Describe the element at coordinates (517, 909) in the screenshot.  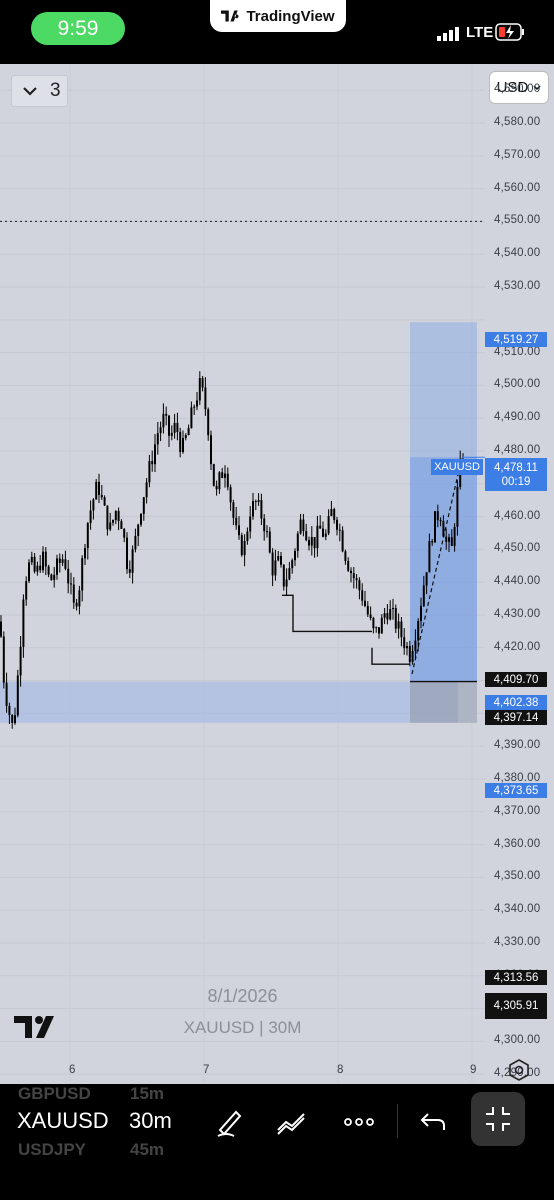
I see `price-tick-label: 4,340.00` at that location.